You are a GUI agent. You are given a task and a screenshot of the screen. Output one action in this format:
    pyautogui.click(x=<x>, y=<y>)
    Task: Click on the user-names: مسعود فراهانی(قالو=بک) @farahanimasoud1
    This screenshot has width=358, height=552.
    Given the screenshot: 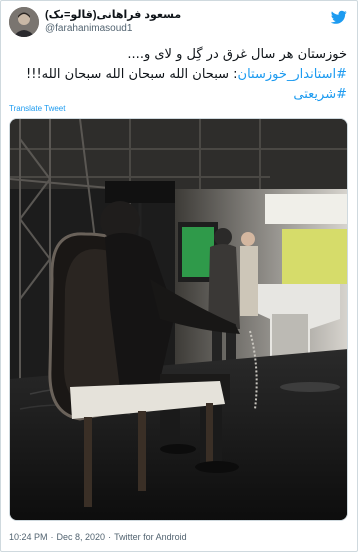 What is the action you would take?
    pyautogui.click(x=113, y=22)
    